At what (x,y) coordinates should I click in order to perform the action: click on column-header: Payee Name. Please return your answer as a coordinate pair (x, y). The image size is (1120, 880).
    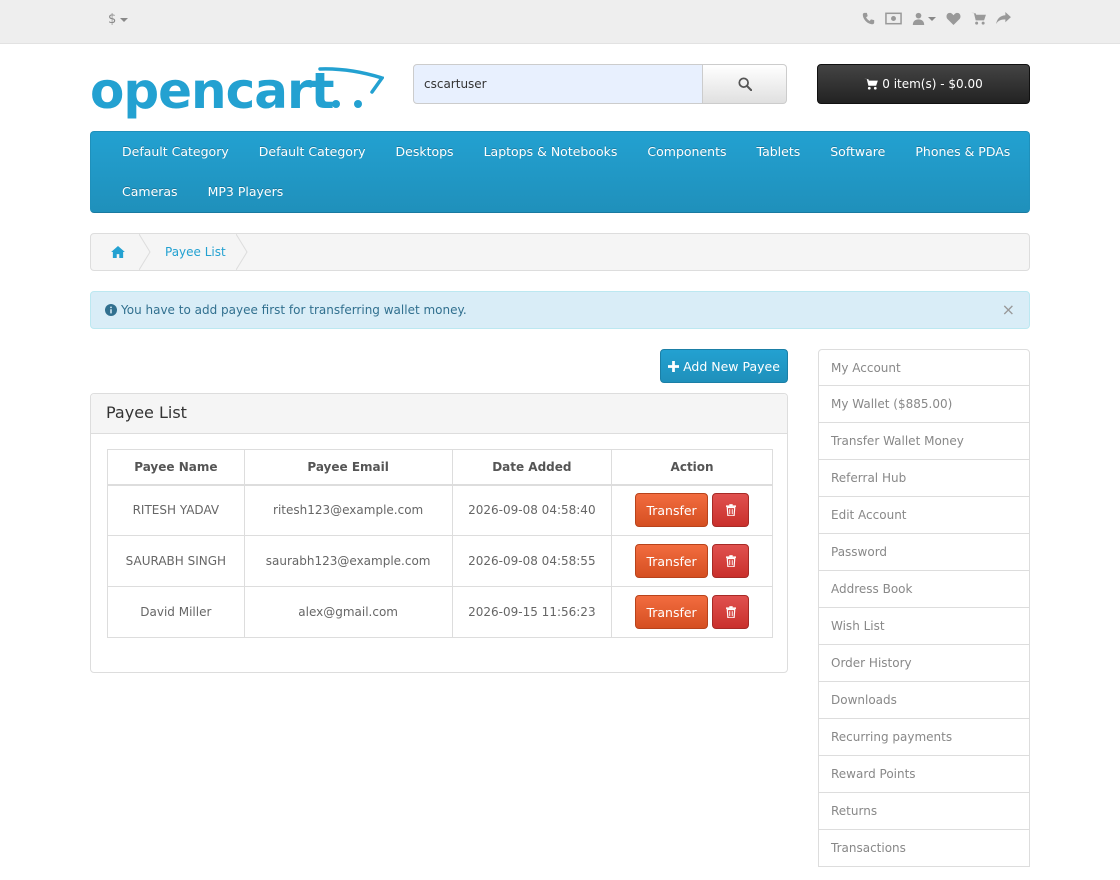
    Looking at the image, I should click on (176, 467).